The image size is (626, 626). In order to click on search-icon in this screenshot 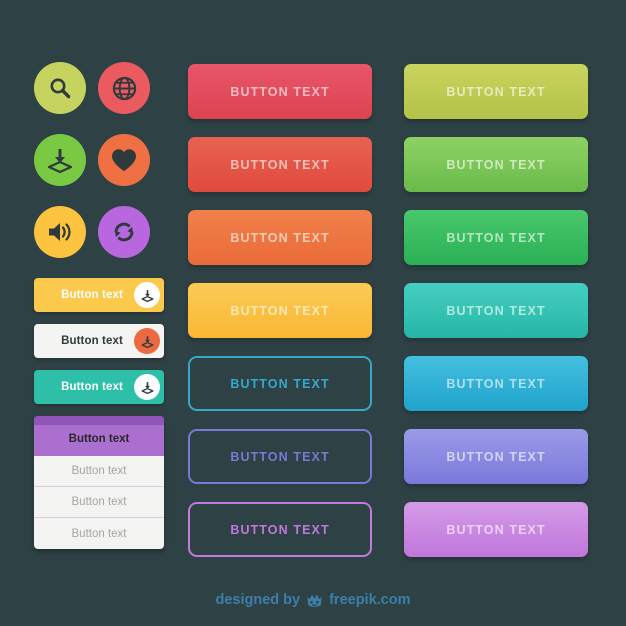, I will do `click(60, 88)`.